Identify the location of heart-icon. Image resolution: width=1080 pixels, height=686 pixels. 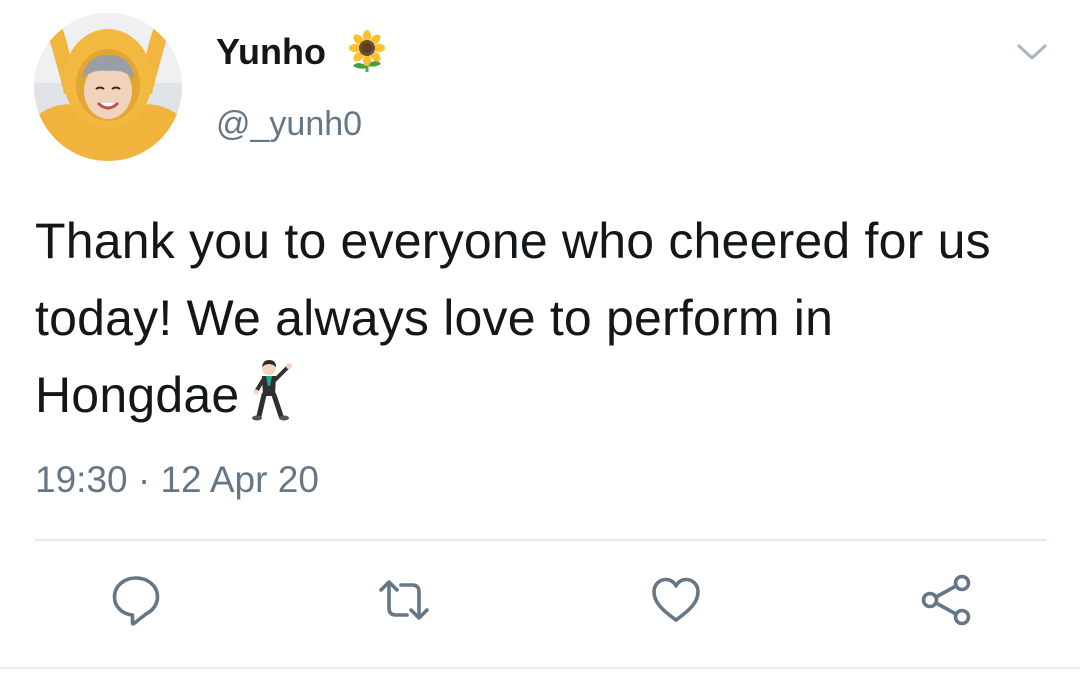
(676, 599).